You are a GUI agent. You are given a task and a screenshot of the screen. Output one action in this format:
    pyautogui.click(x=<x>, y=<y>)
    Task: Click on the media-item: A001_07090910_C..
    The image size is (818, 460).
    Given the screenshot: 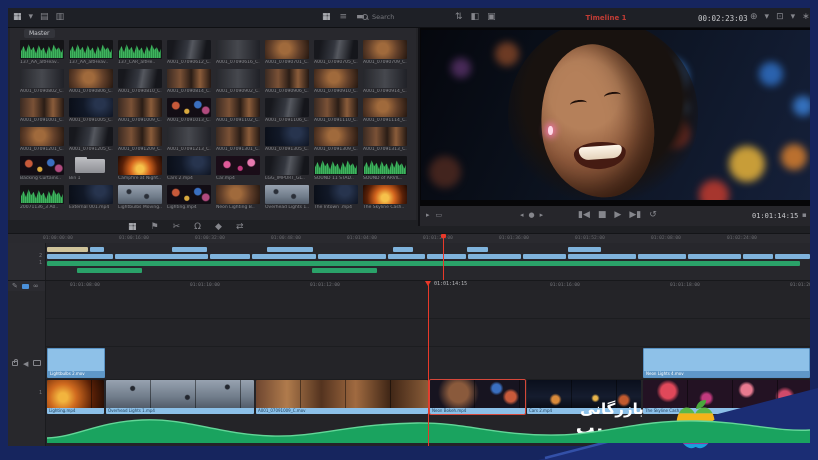 What is the action you would take?
    pyautogui.click(x=336, y=82)
    